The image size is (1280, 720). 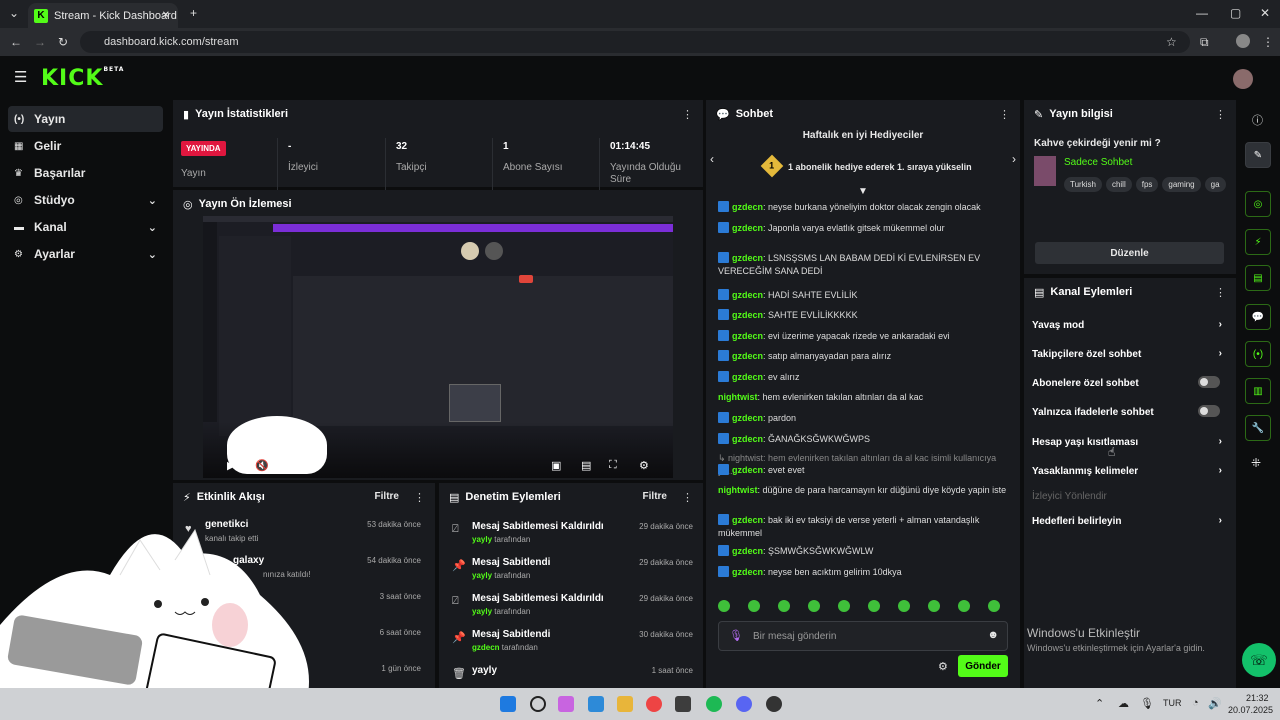 What do you see at coordinates (644, 465) in the screenshot?
I see `video-settings-icon: ⚙` at bounding box center [644, 465].